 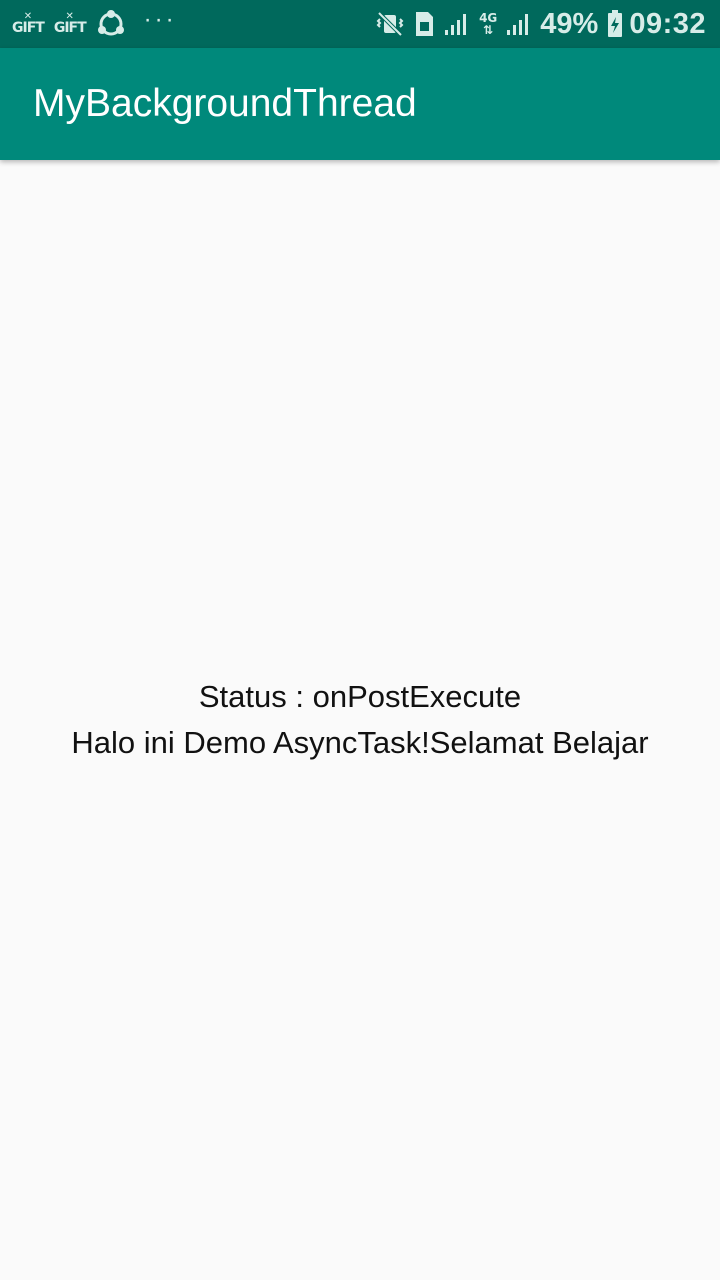 I want to click on battery-percentage: 49%, so click(x=569, y=23).